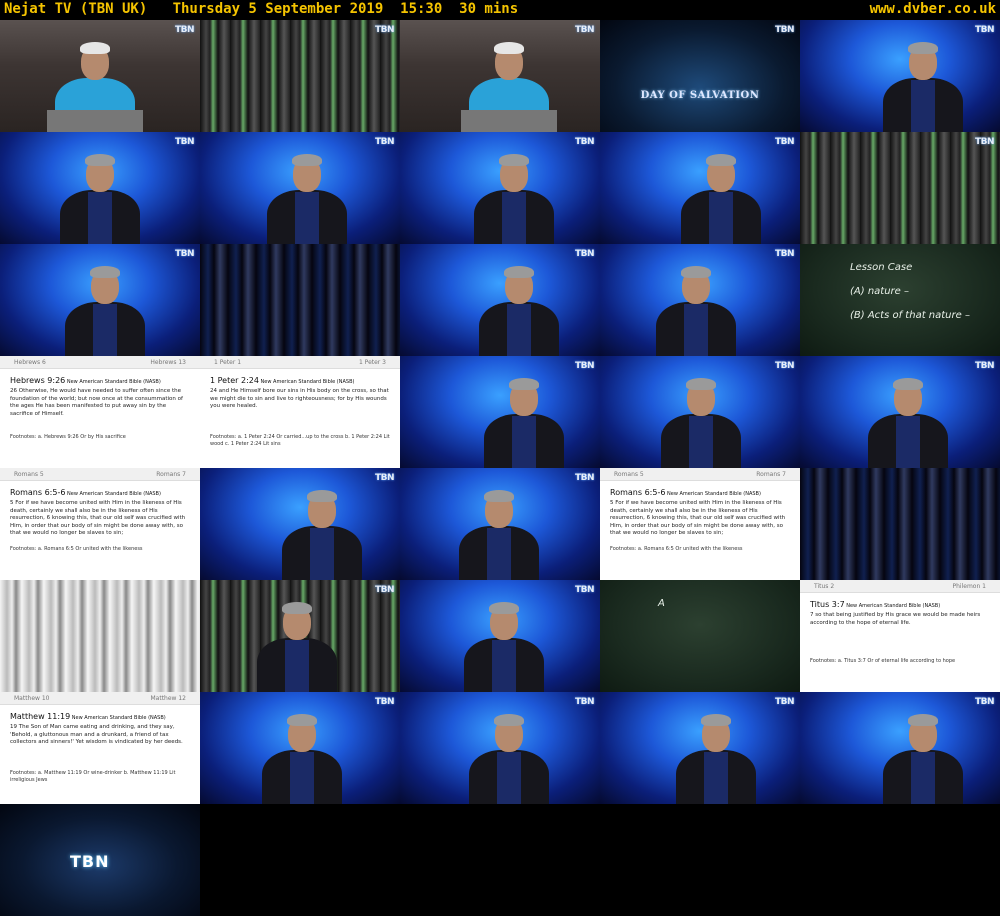 Image resolution: width=1000 pixels, height=916 pixels. I want to click on salvation-caption: DAY OF SALVATION, so click(700, 95).